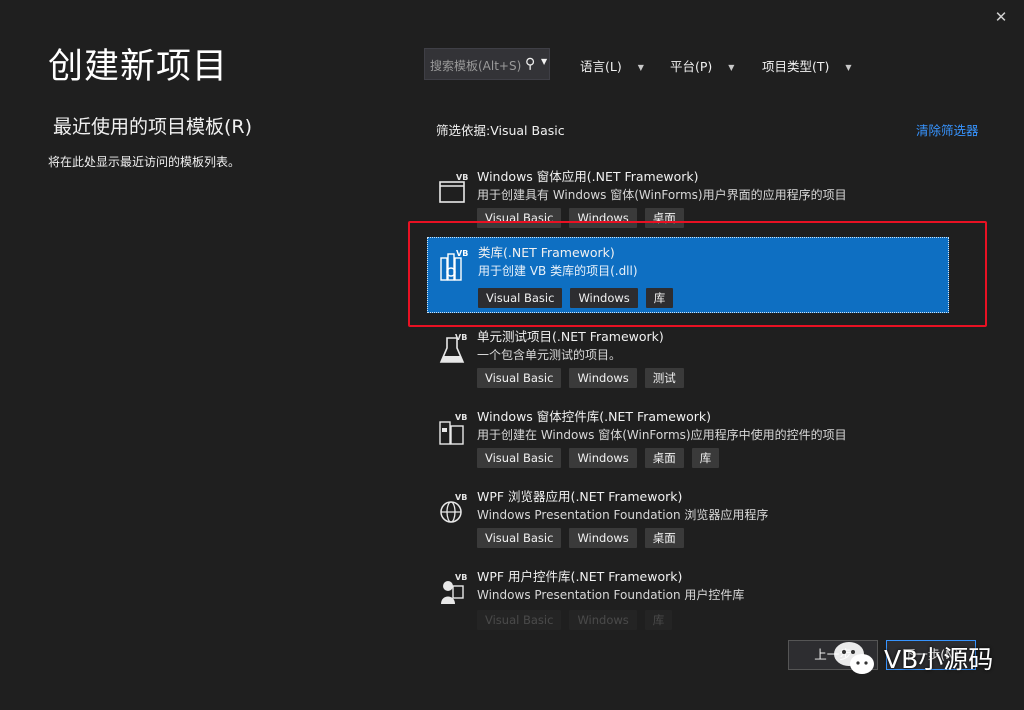 The width and height of the screenshot is (1024, 710). What do you see at coordinates (144, 162) in the screenshot?
I see `recent-templates-empty-text: 将在此处显示最近访问的模板列表。` at bounding box center [144, 162].